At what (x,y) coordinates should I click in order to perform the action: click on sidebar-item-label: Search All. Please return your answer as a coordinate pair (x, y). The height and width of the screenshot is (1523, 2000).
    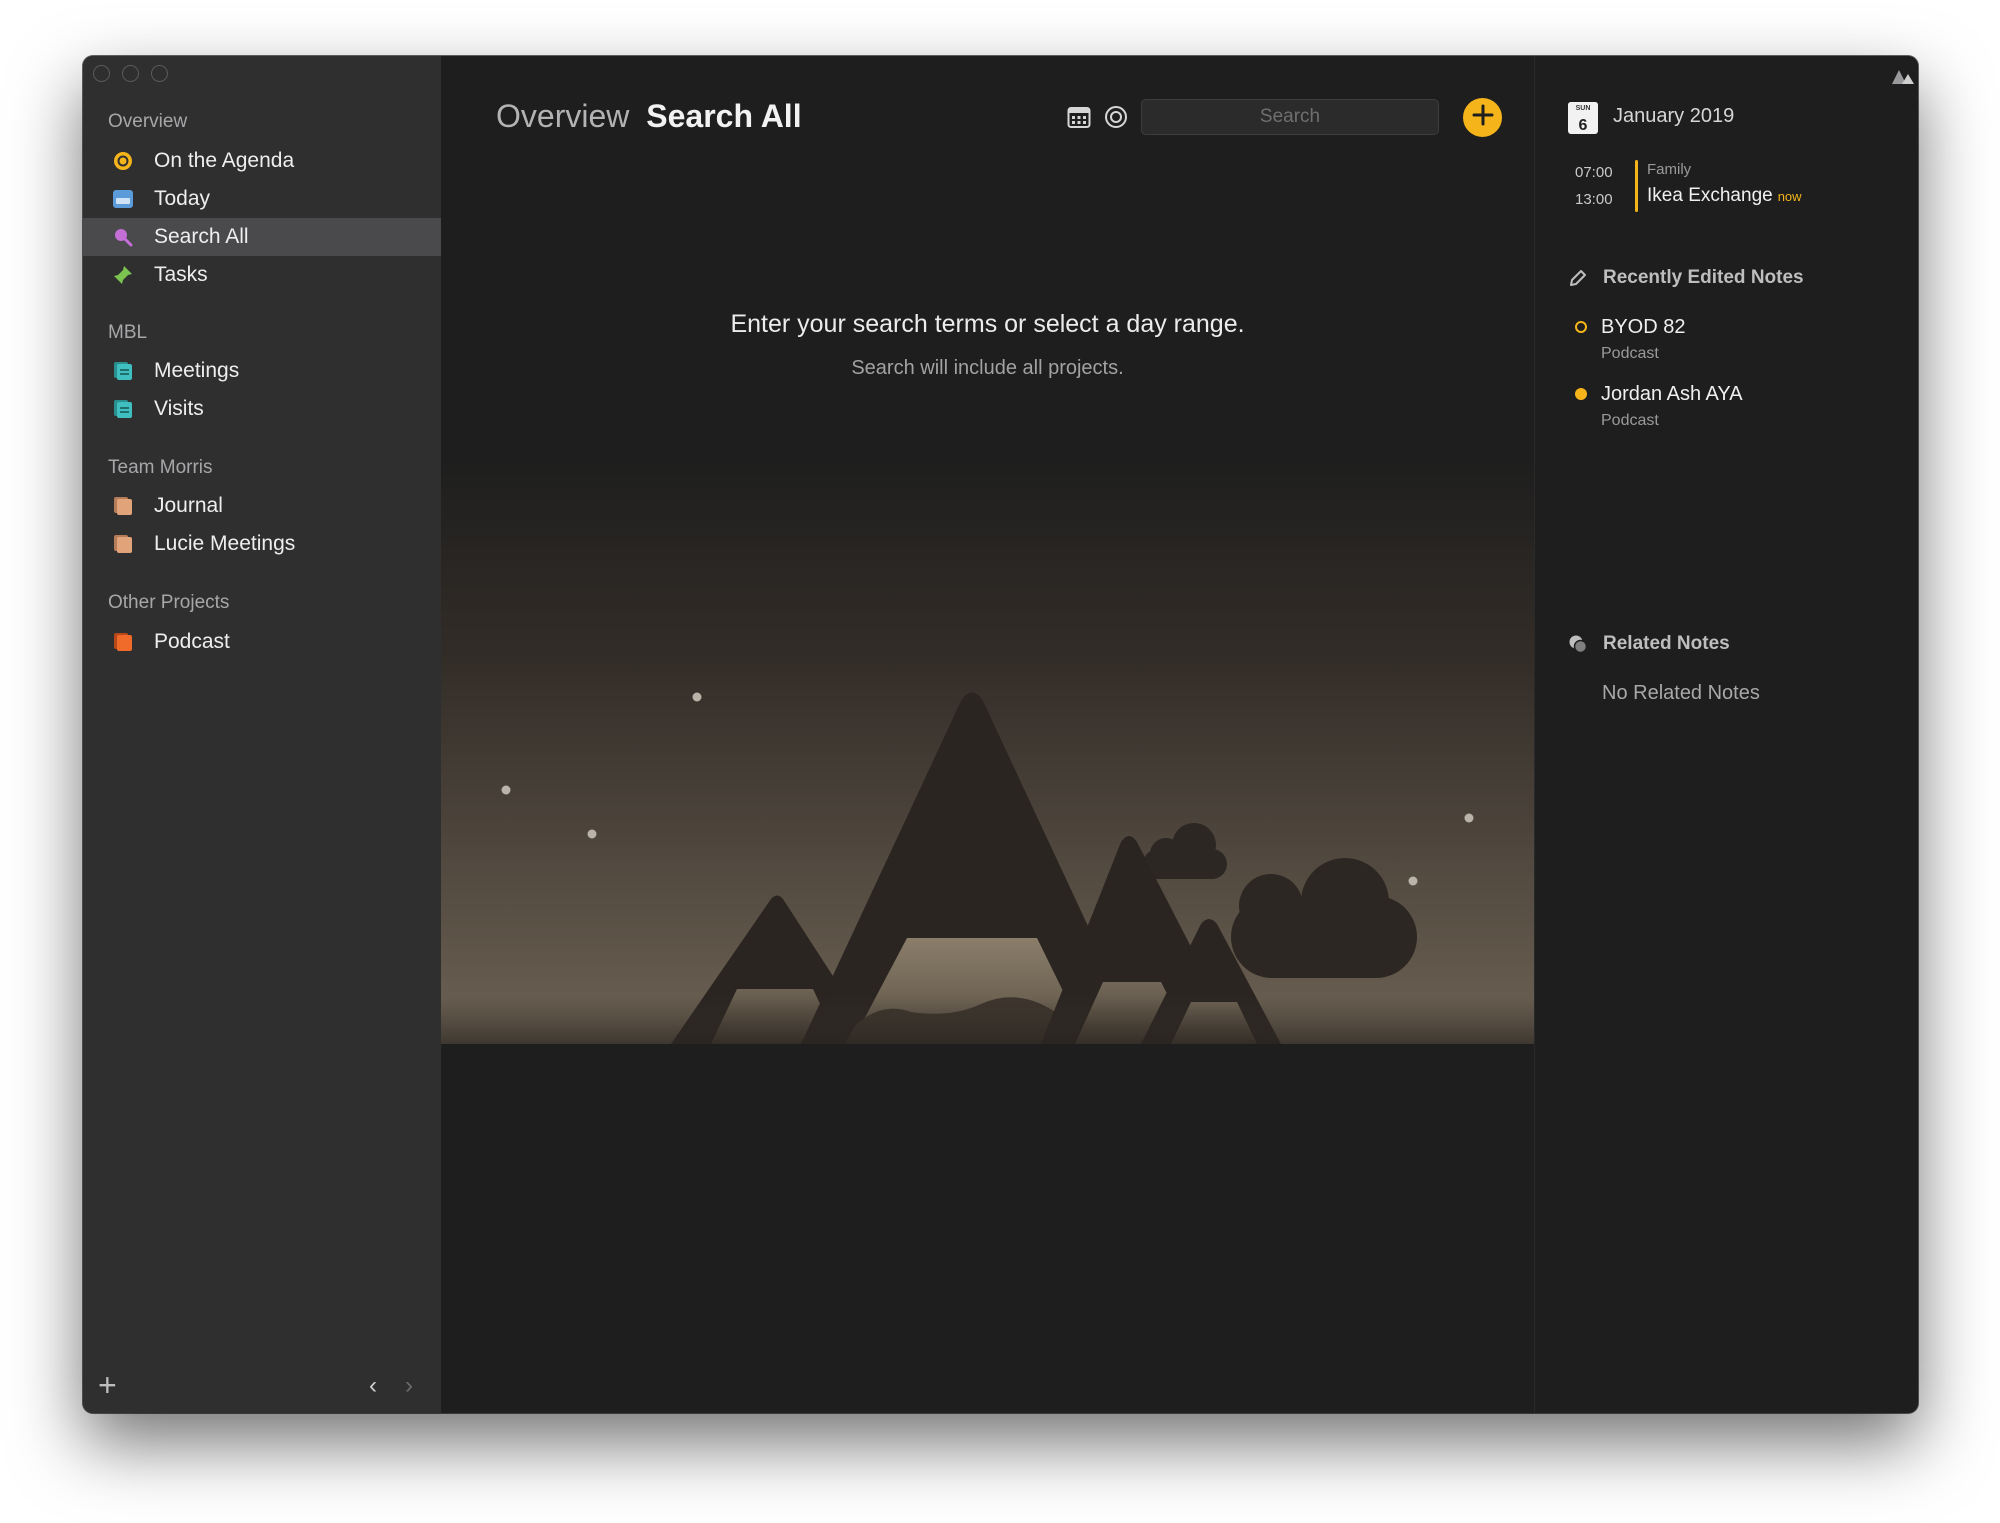
    Looking at the image, I should click on (201, 236).